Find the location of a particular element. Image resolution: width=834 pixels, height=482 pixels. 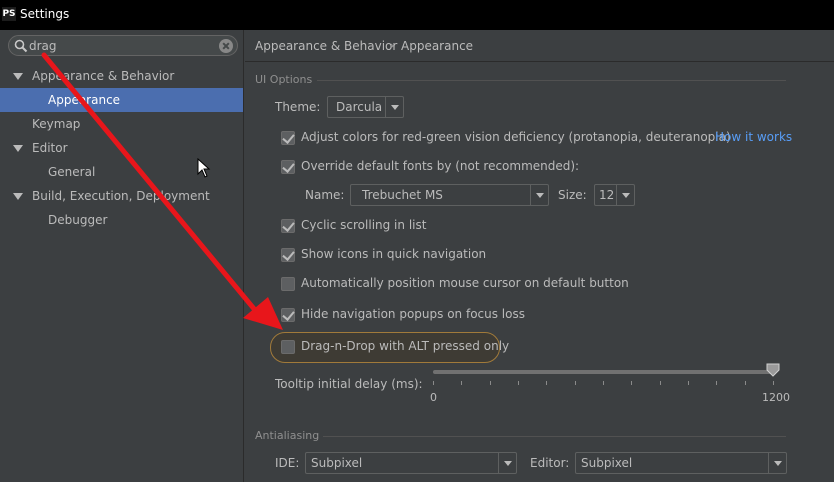

editor-label: Editor: is located at coordinates (550, 463).